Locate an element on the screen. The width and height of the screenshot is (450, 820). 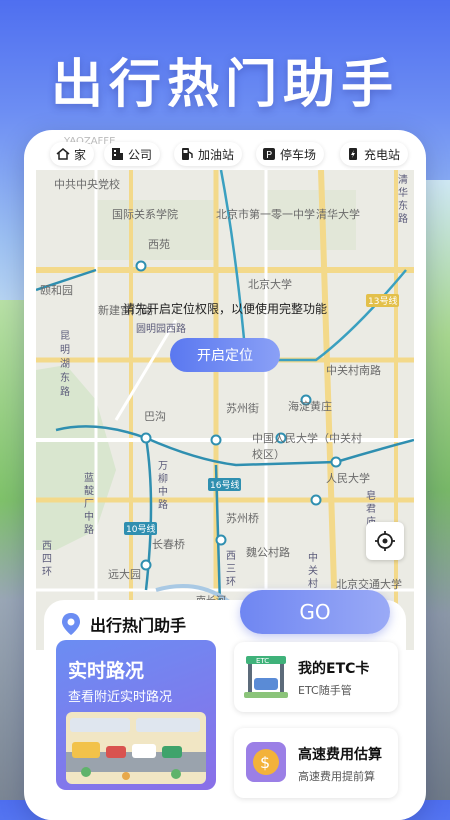
charging-station-icon is located at coordinates (353, 154).